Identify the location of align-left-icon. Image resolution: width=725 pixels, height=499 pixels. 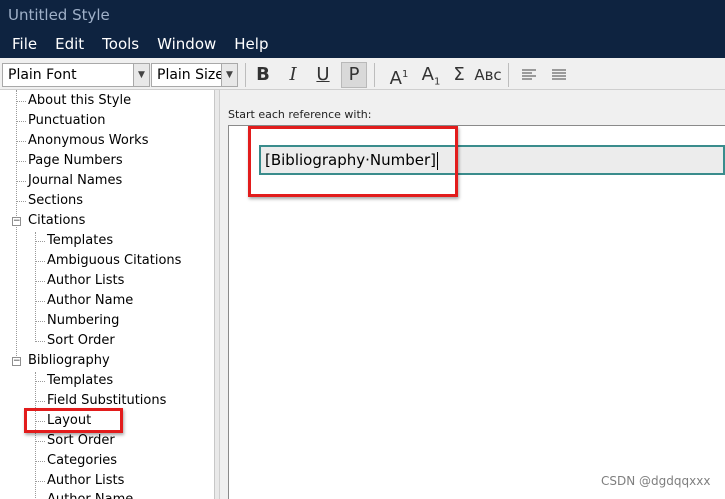
(529, 75).